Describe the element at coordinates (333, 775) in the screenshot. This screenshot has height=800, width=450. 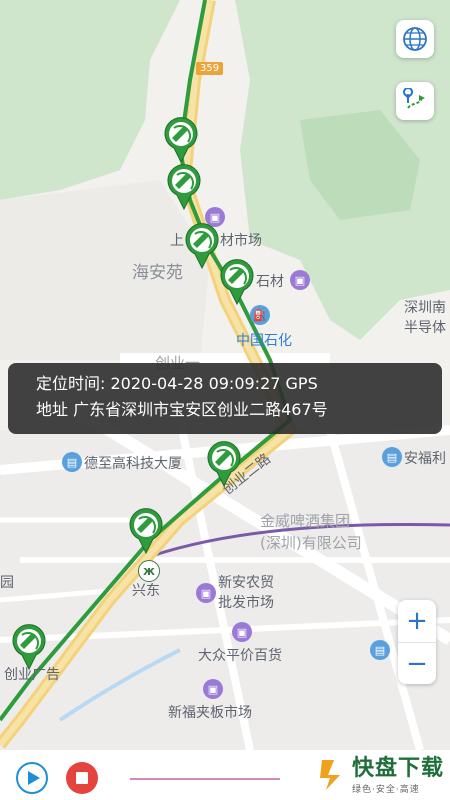
I see `watermark-logo` at that location.